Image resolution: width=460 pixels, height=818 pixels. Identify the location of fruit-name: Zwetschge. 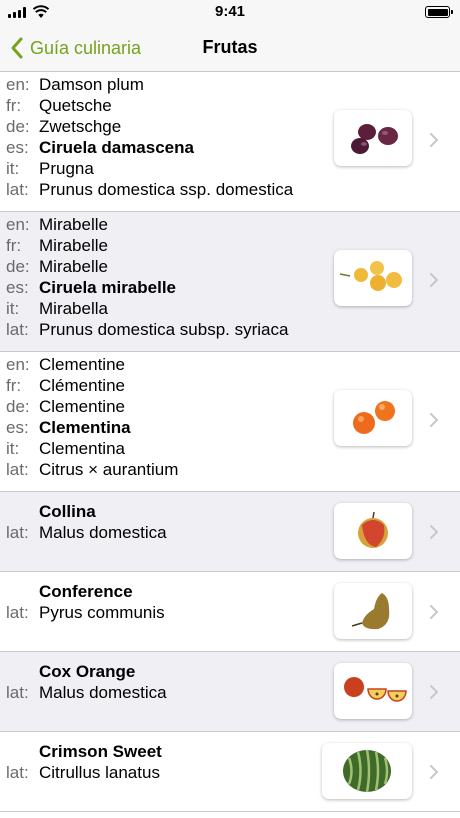
(80, 126).